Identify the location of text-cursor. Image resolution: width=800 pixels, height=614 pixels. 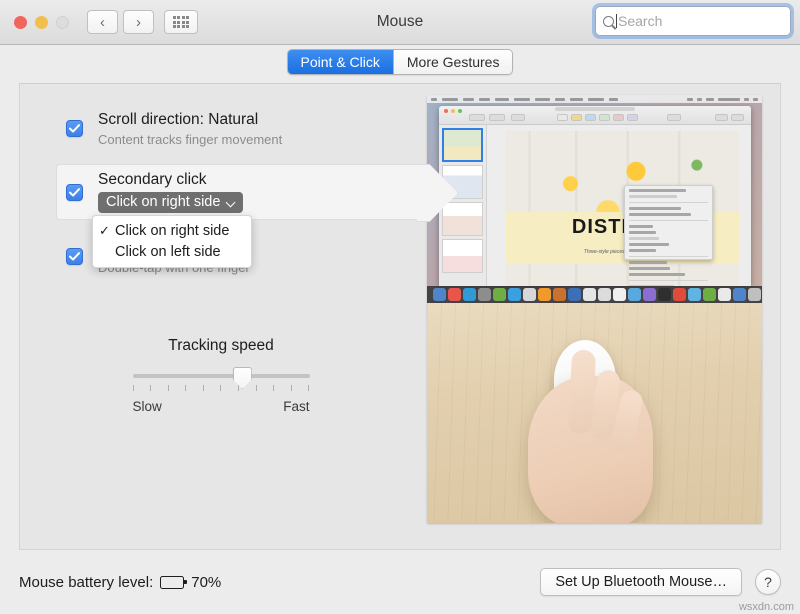
(616, 21).